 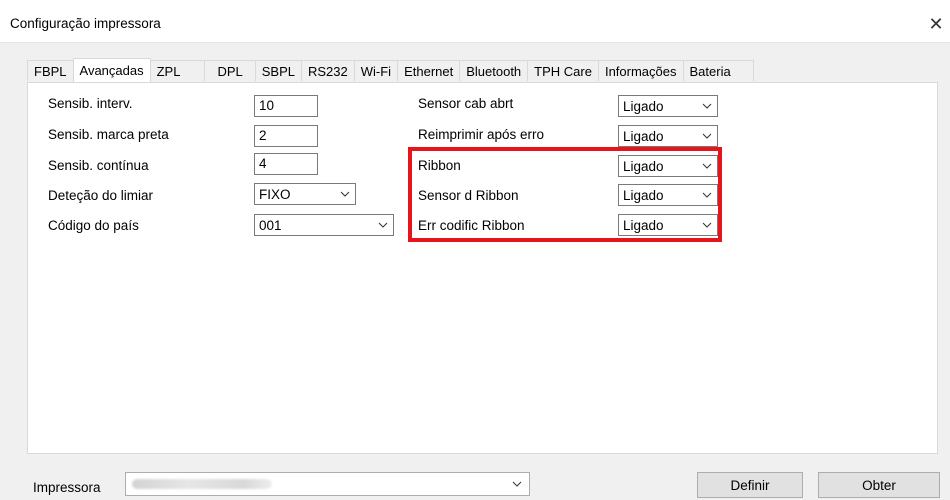 What do you see at coordinates (494, 70) in the screenshot?
I see `tab-bluetooth: Bluetooth` at bounding box center [494, 70].